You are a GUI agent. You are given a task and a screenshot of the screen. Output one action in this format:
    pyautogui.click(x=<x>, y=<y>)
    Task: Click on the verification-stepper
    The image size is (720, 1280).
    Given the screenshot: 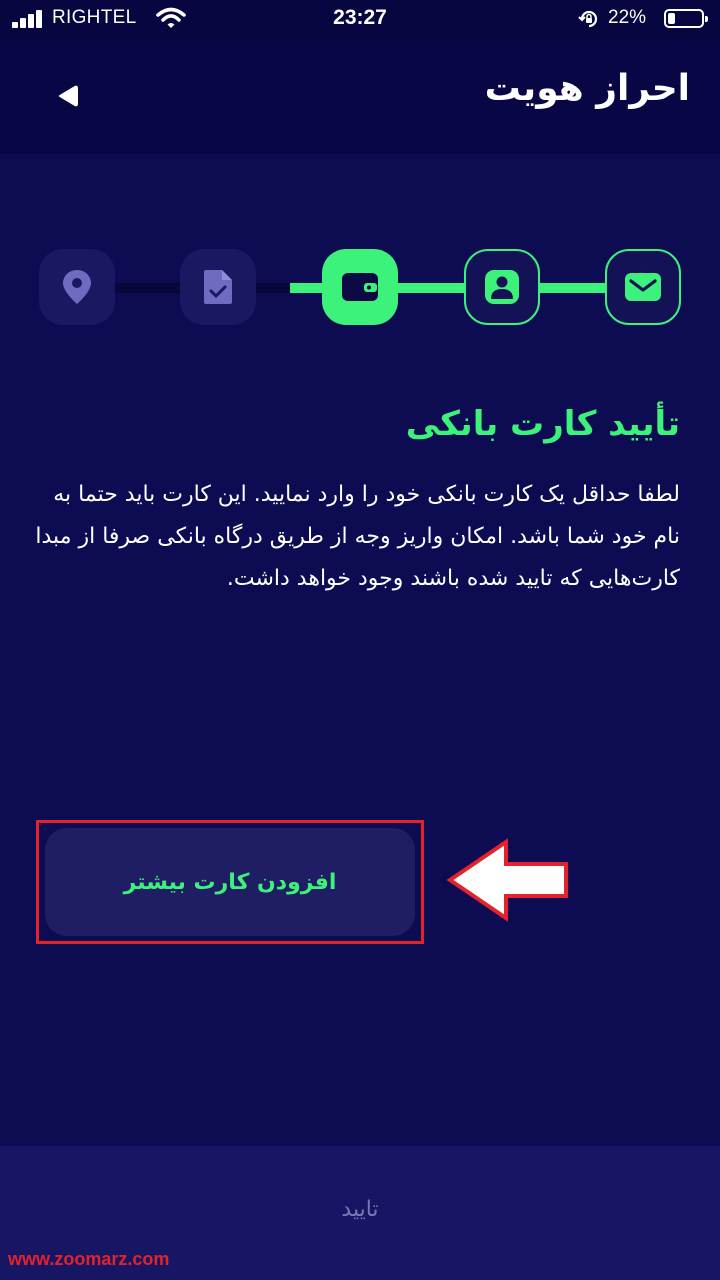 What is the action you would take?
    pyautogui.click(x=360, y=288)
    